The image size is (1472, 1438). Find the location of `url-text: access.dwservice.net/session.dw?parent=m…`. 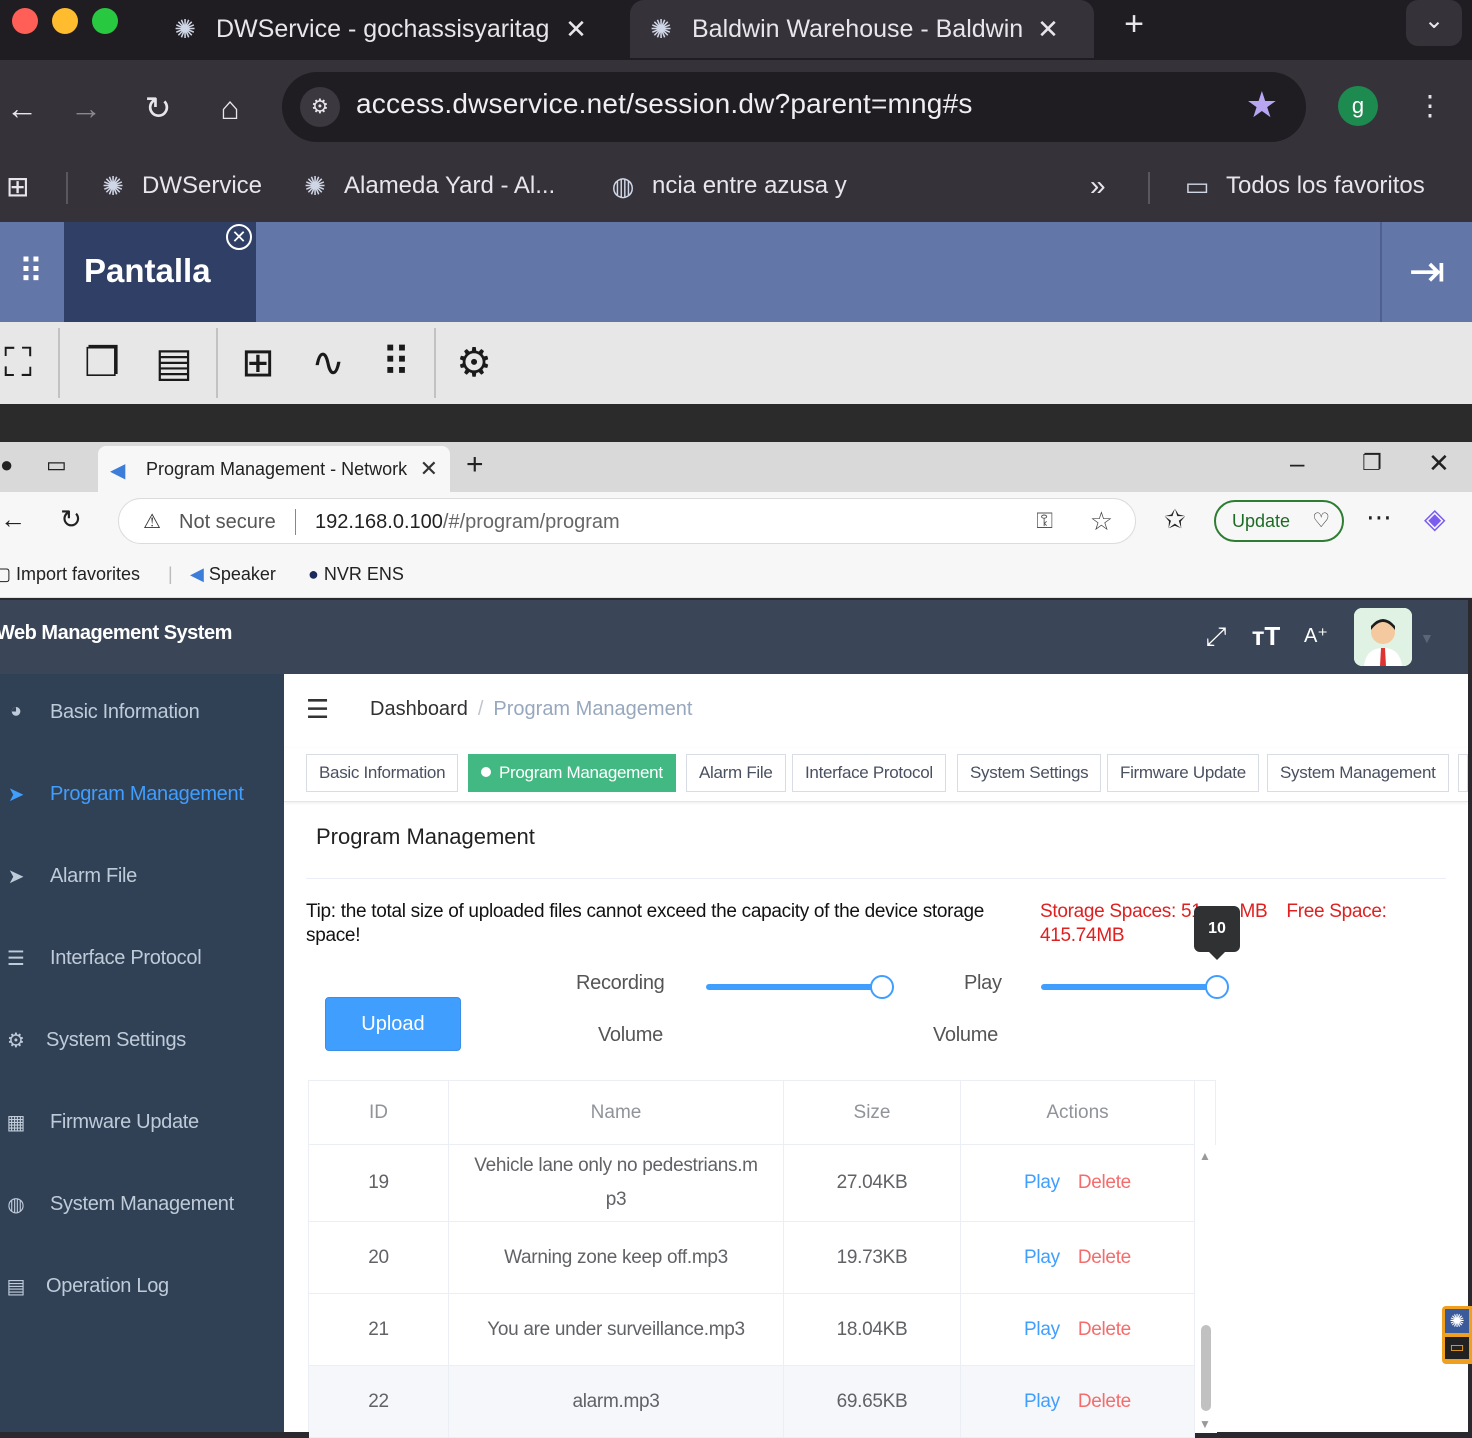

url-text: access.dwservice.net/session.dw?parent=m… is located at coordinates (664, 104).